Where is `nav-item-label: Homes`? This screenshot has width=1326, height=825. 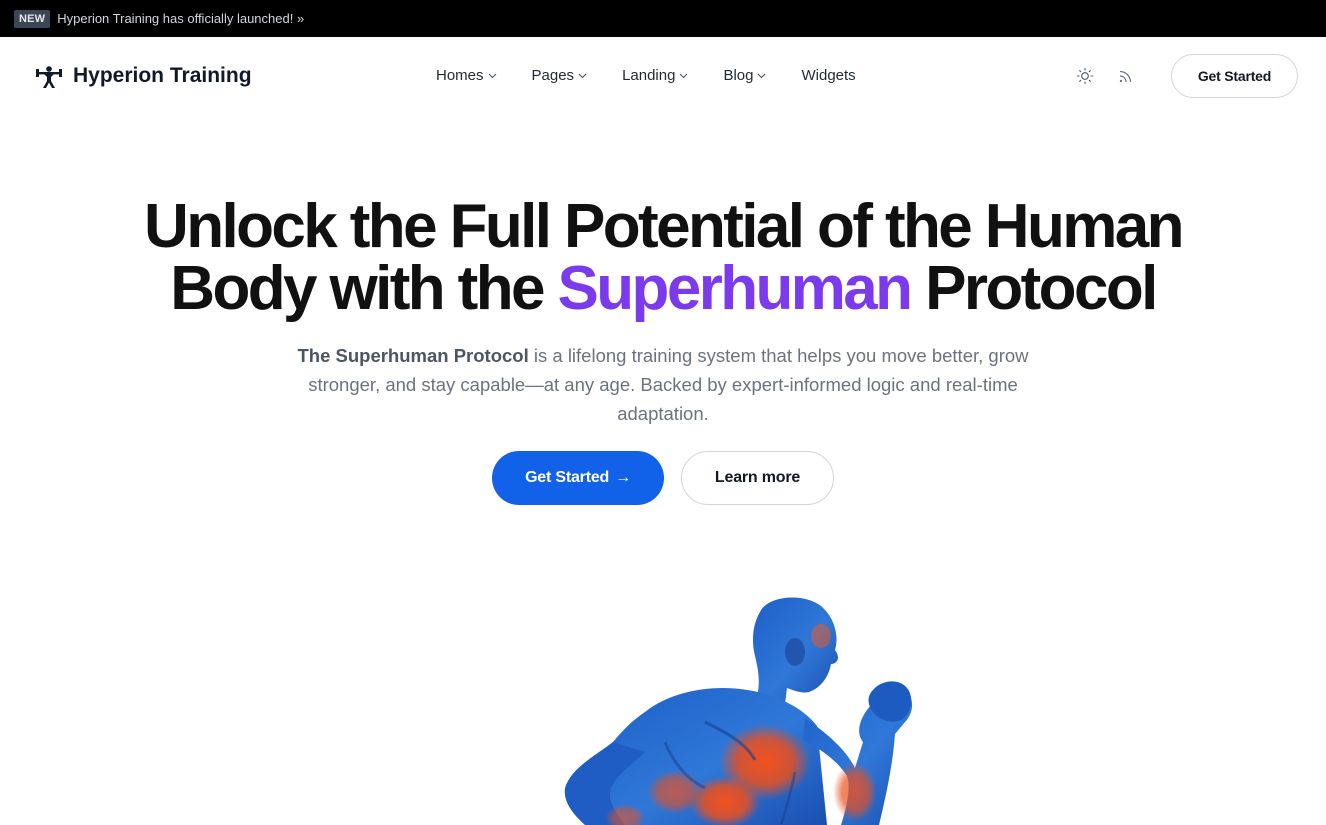 nav-item-label: Homes is located at coordinates (460, 75).